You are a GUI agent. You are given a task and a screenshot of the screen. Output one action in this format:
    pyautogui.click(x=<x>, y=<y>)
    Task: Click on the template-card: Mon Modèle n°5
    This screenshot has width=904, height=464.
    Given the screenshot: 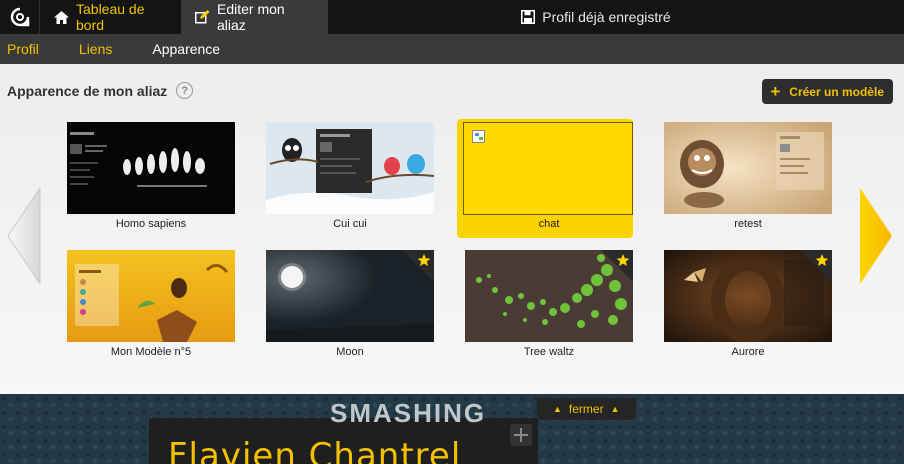 What is the action you would take?
    pyautogui.click(x=147, y=308)
    